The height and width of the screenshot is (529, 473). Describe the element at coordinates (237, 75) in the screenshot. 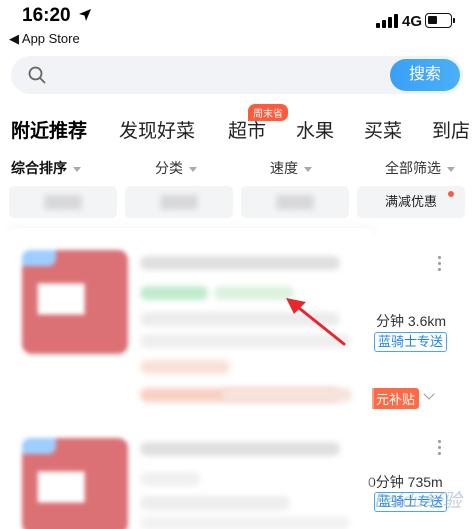

I see `search-bar: 搜索` at that location.